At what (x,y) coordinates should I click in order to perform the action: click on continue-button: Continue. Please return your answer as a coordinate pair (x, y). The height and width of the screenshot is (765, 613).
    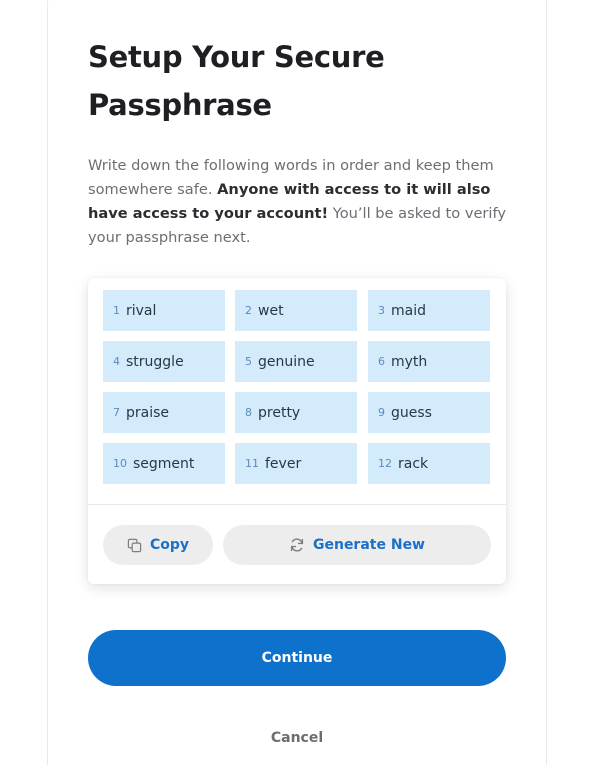
    Looking at the image, I should click on (297, 658).